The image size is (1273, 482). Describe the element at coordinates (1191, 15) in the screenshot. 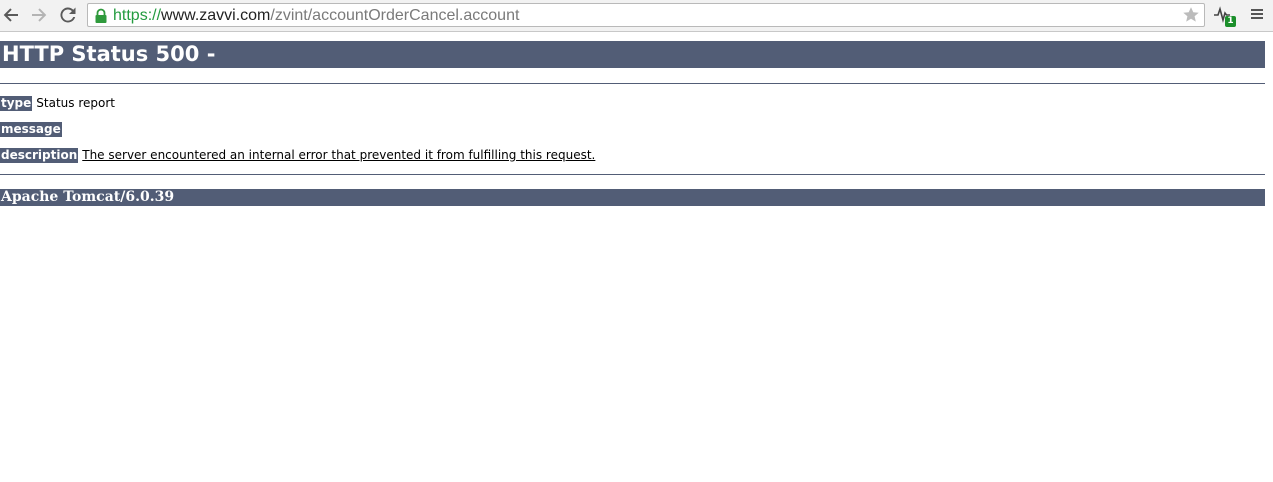

I see `star-icon` at that location.